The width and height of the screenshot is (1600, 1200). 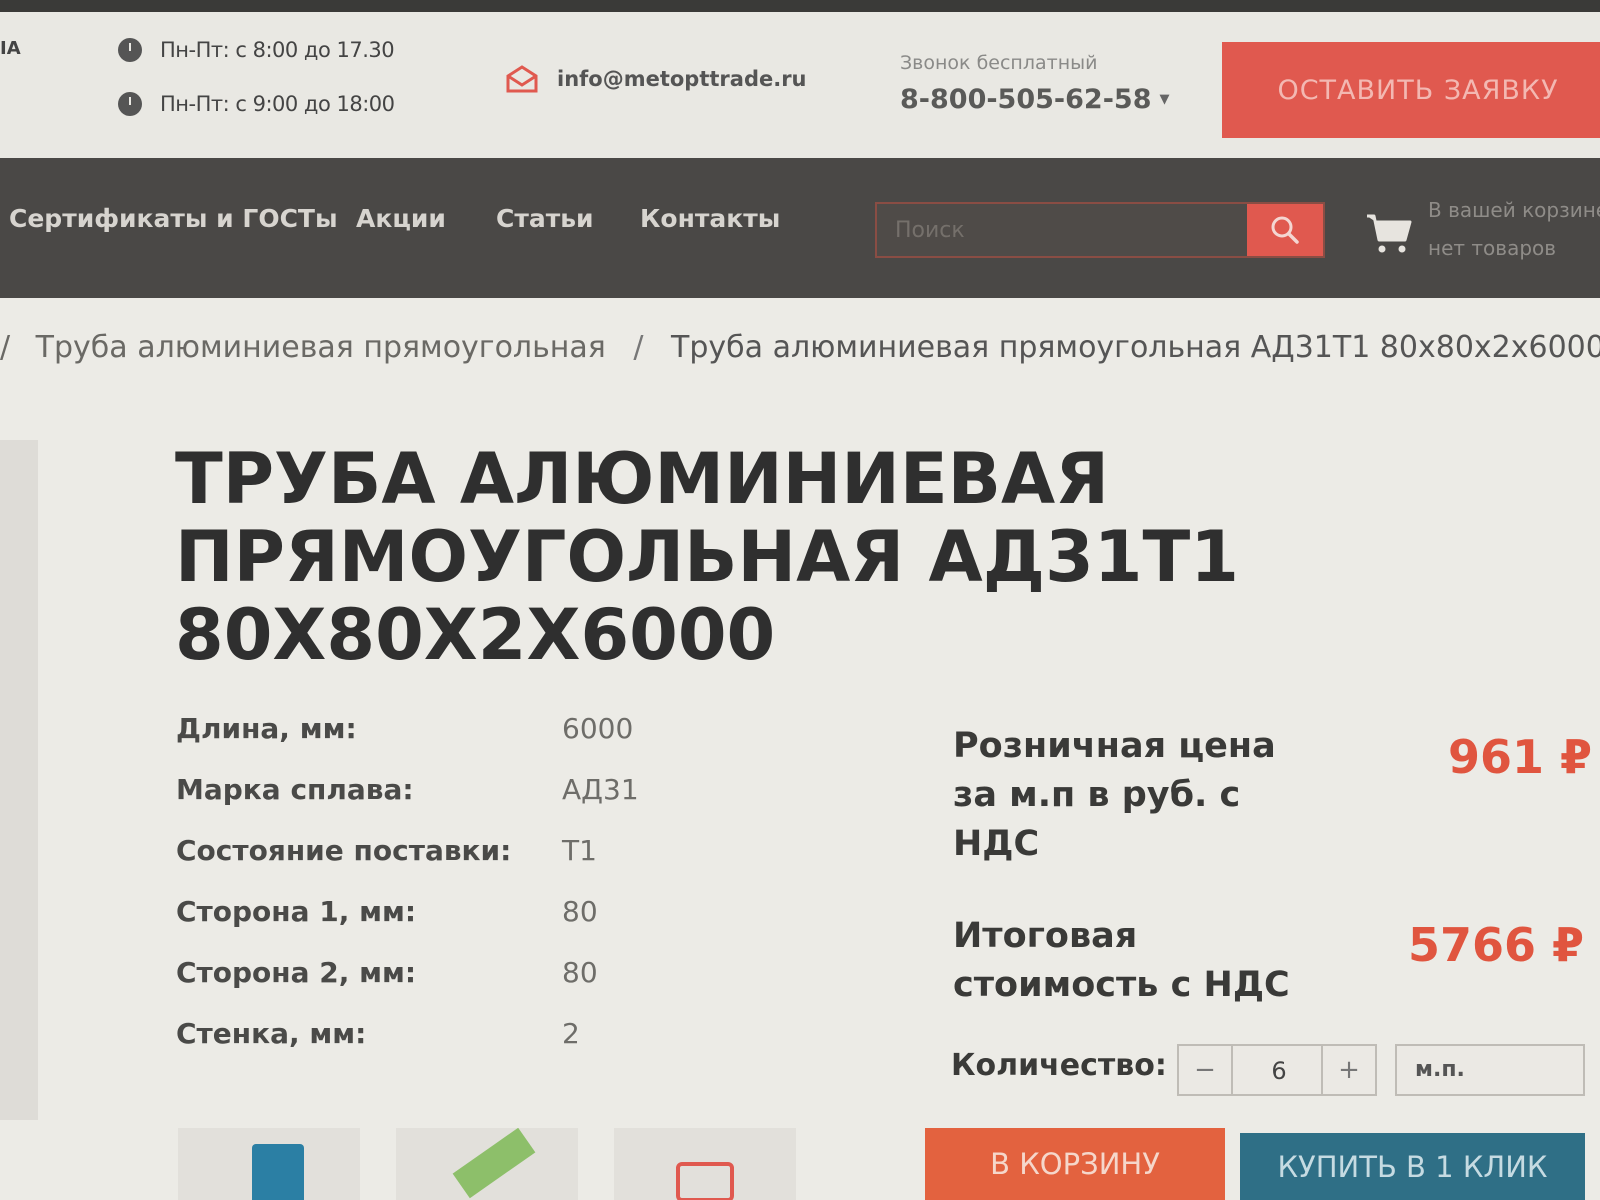 What do you see at coordinates (1075, 1164) in the screenshot?
I see `add-to-cart-button: В КОРЗИНУ` at bounding box center [1075, 1164].